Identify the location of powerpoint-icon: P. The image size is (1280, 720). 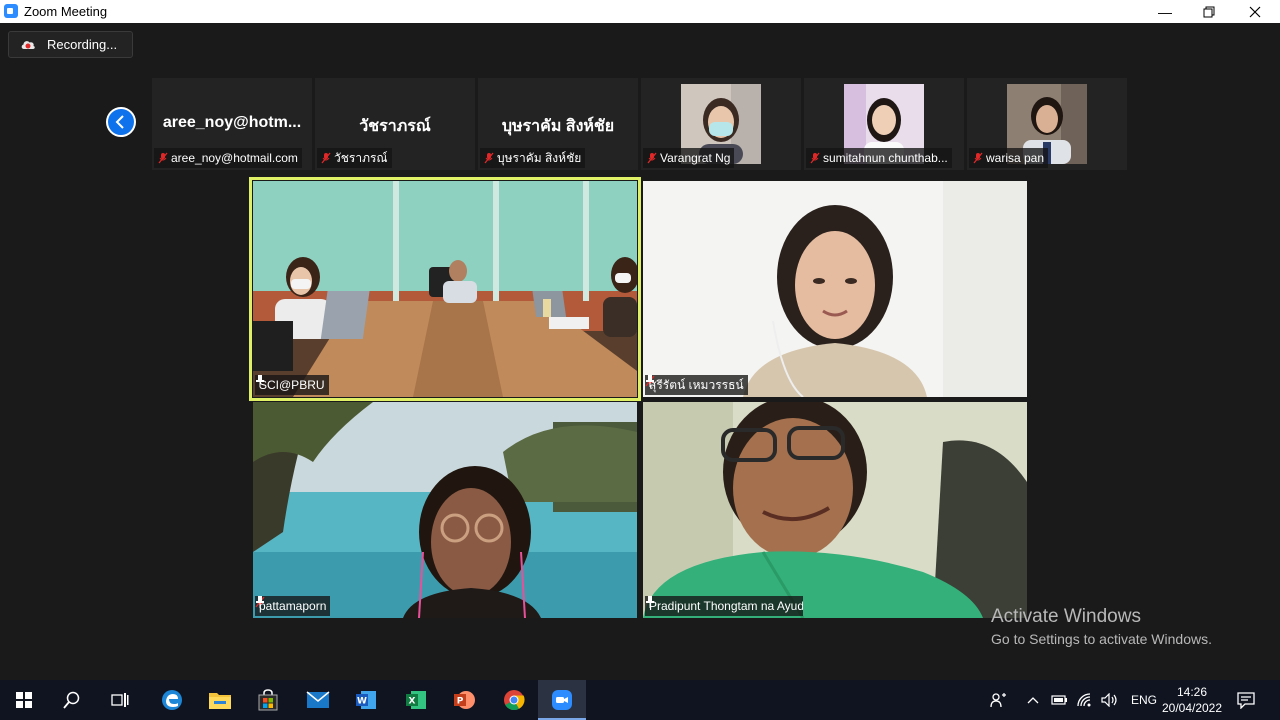
(464, 700).